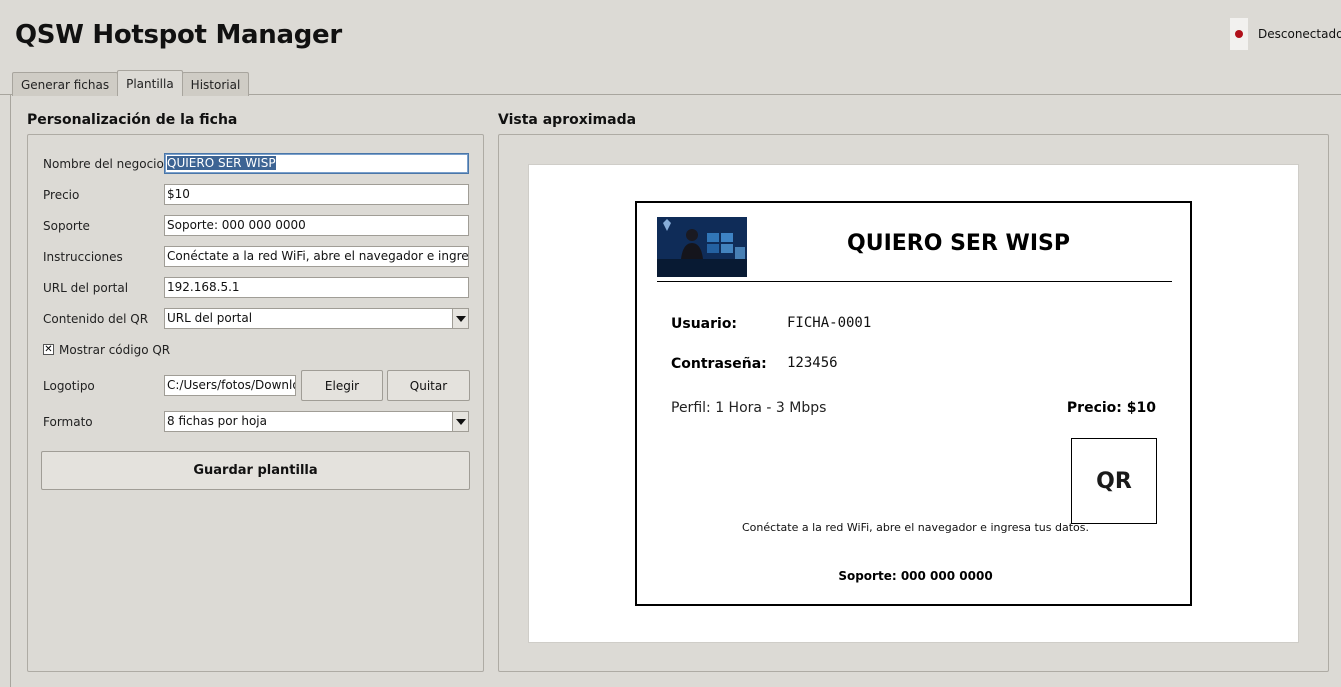 The width and height of the screenshot is (1341, 687). What do you see at coordinates (914, 281) in the screenshot?
I see `ticket-divider` at bounding box center [914, 281].